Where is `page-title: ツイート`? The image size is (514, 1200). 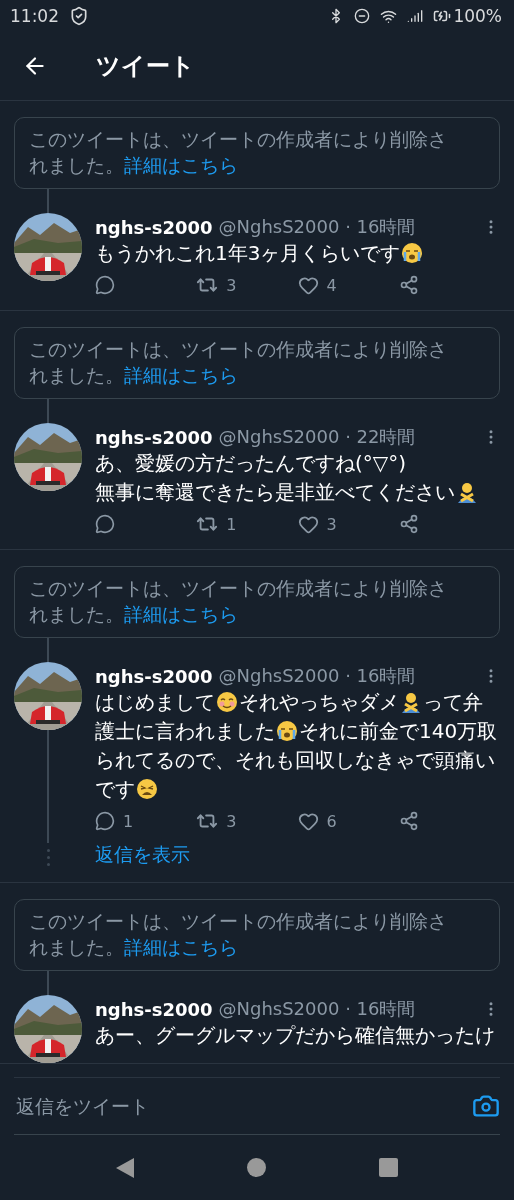 page-title: ツイート is located at coordinates (145, 66).